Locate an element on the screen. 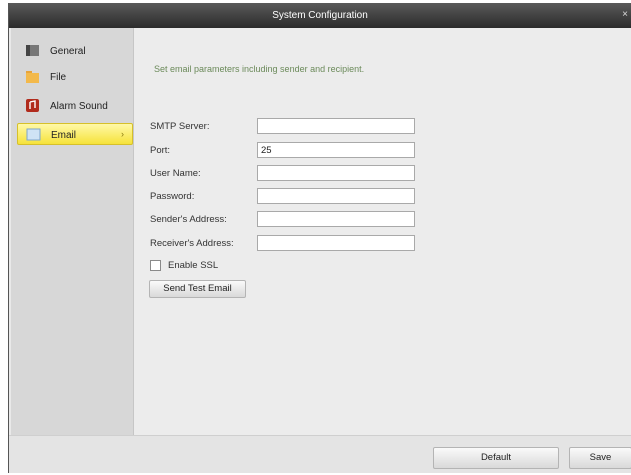  email-icon is located at coordinates (33, 134).